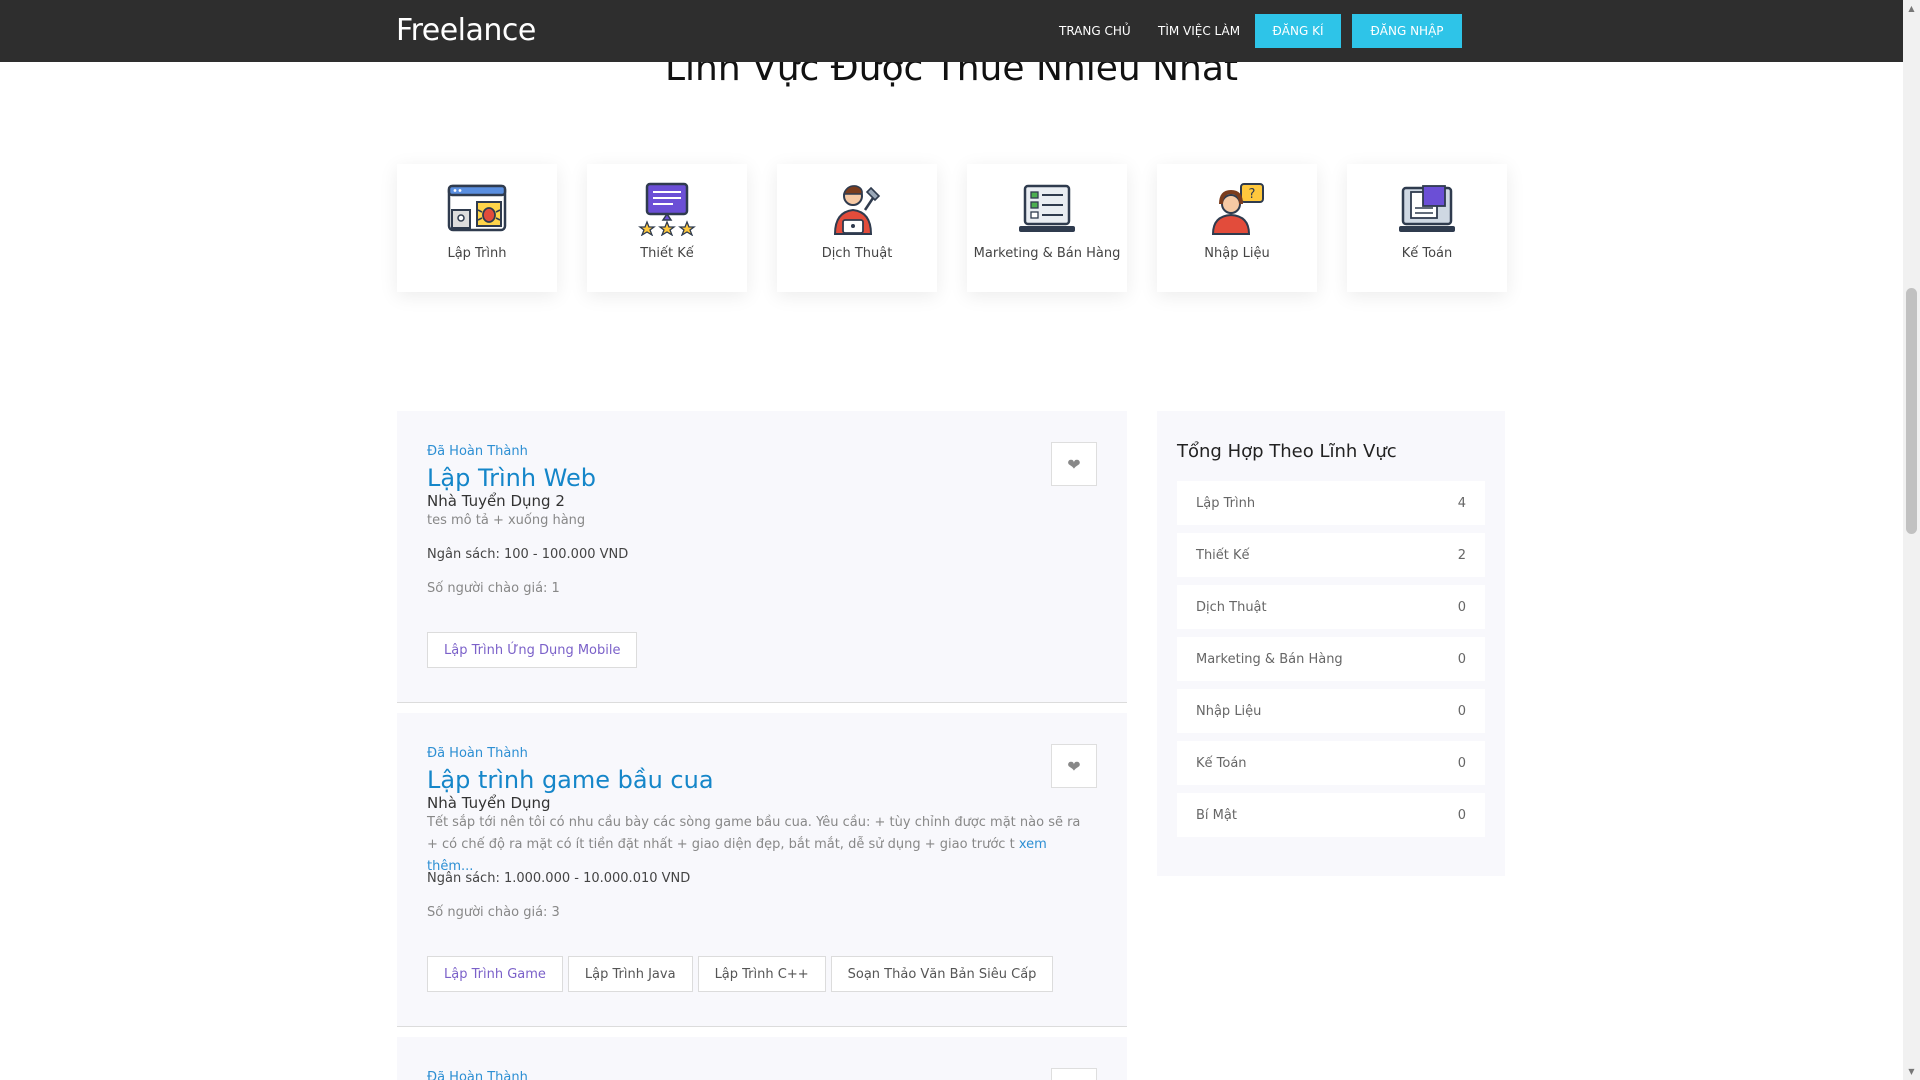 The image size is (1920, 1080). Describe the element at coordinates (528, 554) in the screenshot. I see `job-budget: Ngân sách: 100 - 100.000 VND` at that location.